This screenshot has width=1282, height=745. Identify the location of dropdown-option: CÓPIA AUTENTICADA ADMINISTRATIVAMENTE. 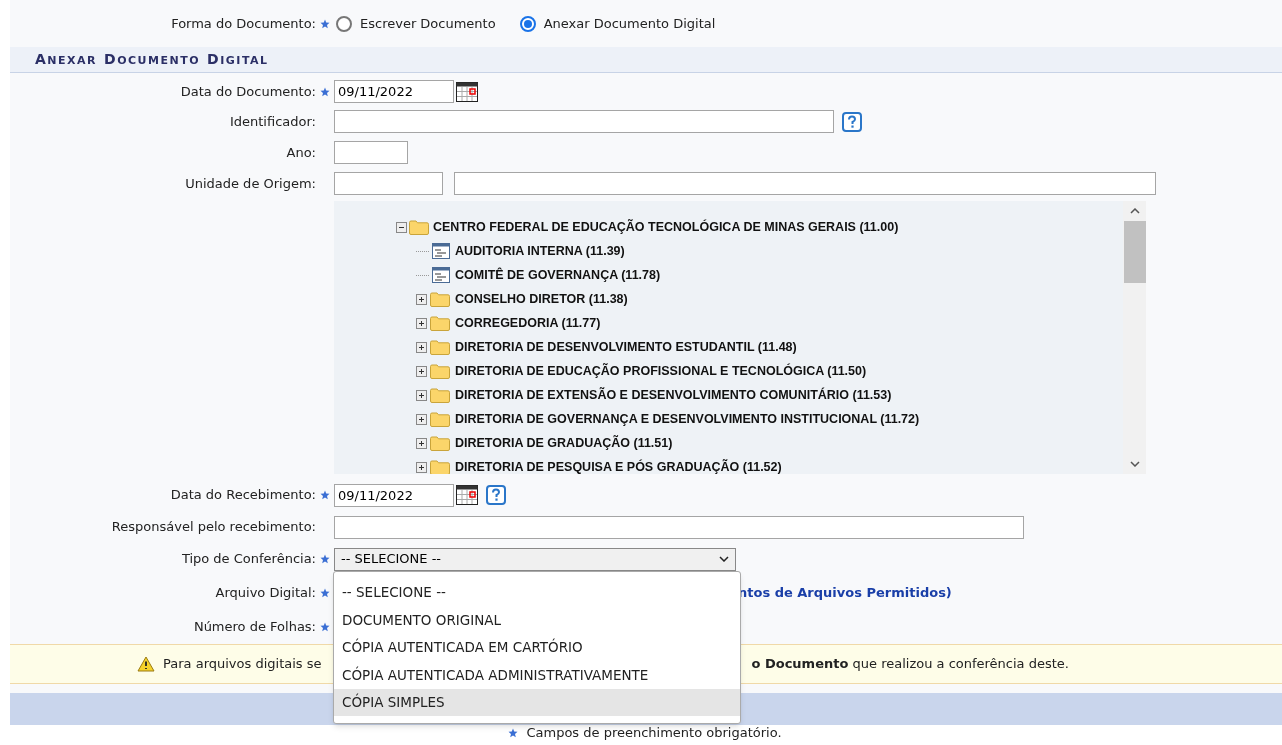
(537, 675).